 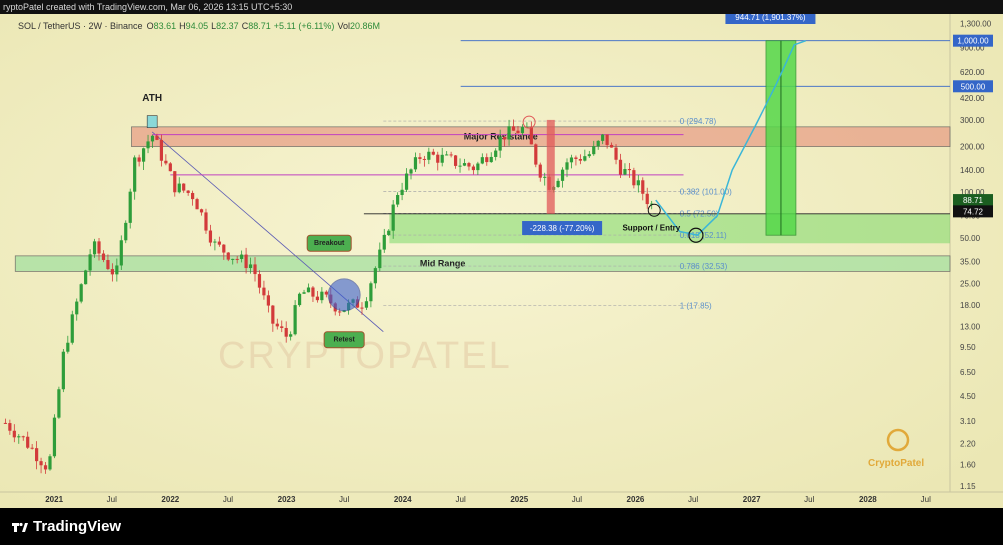 What do you see at coordinates (970, 238) in the screenshot?
I see `y-tick-label: 50.00` at bounding box center [970, 238].